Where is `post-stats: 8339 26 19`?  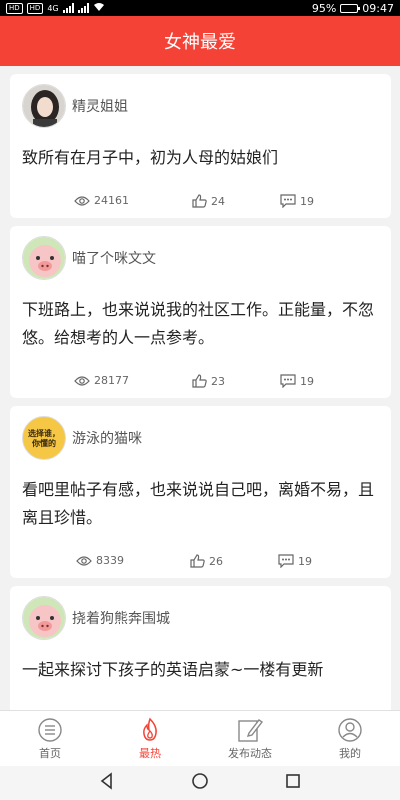 post-stats: 8339 26 19 is located at coordinates (200, 564).